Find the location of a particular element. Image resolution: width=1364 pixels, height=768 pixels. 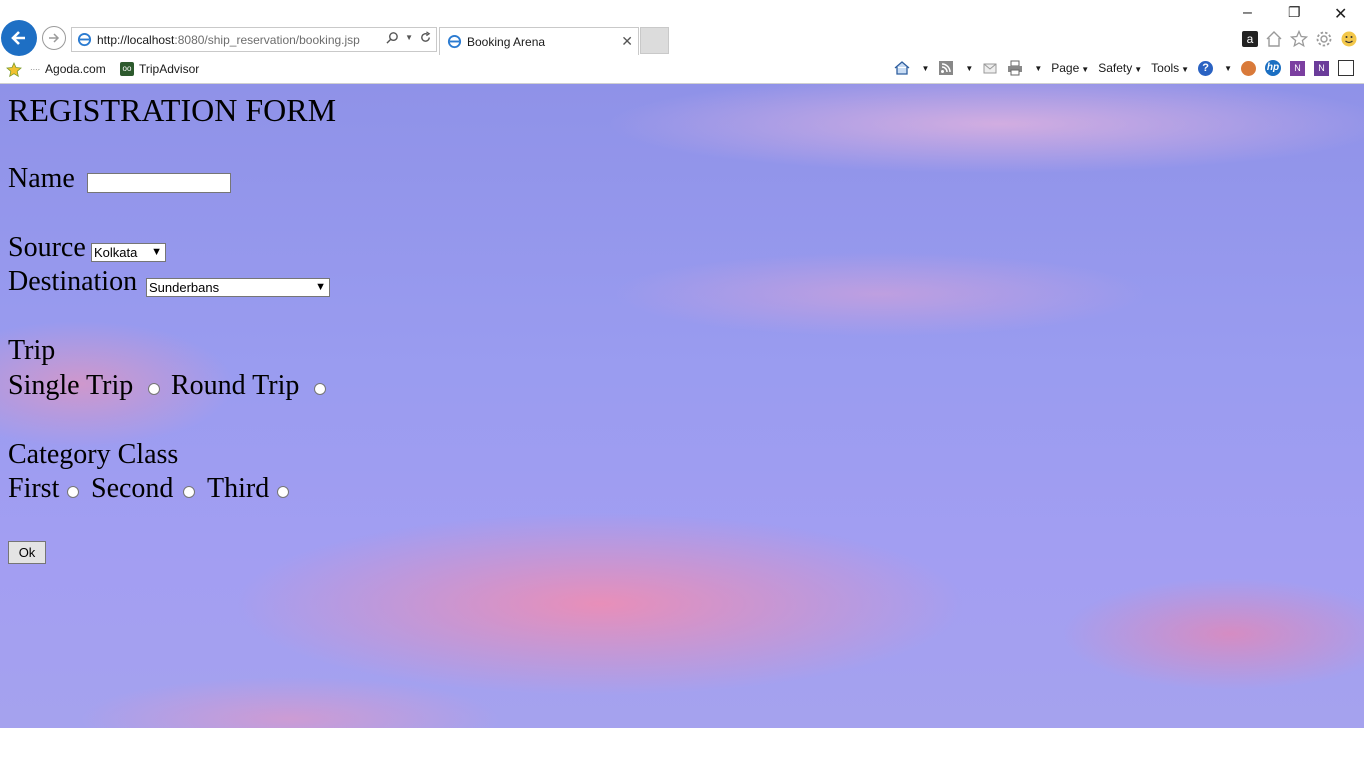

source-select: Kolkata ▼ is located at coordinates (128, 252).